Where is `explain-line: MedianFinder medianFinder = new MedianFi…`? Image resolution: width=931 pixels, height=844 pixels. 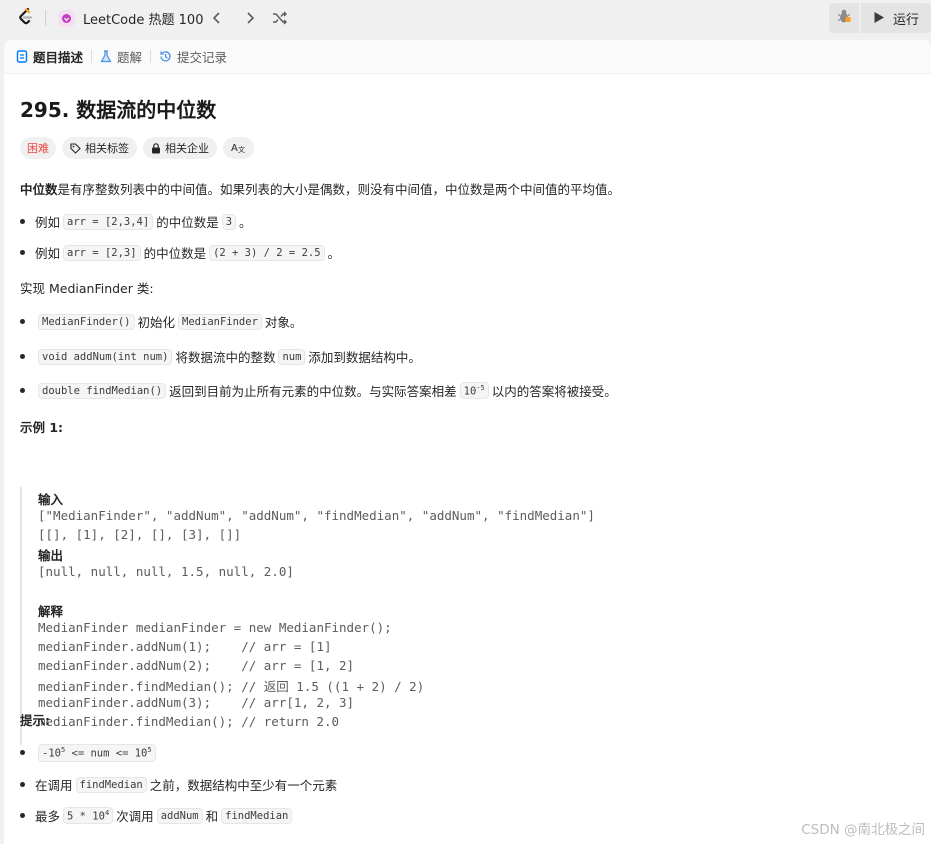
explain-line: MedianFinder medianFinder = new MedianFi… is located at coordinates (215, 627).